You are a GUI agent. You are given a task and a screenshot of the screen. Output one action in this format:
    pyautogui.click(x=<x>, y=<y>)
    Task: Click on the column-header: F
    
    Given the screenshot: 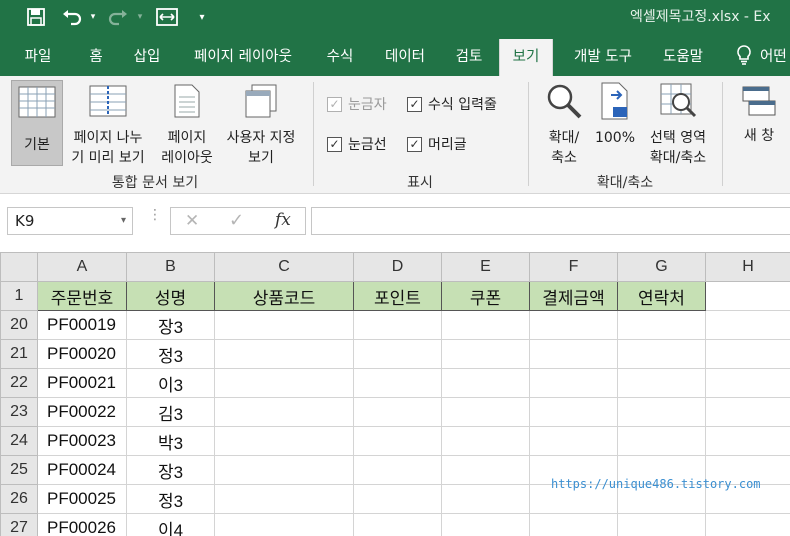 What is the action you would take?
    pyautogui.click(x=573, y=267)
    